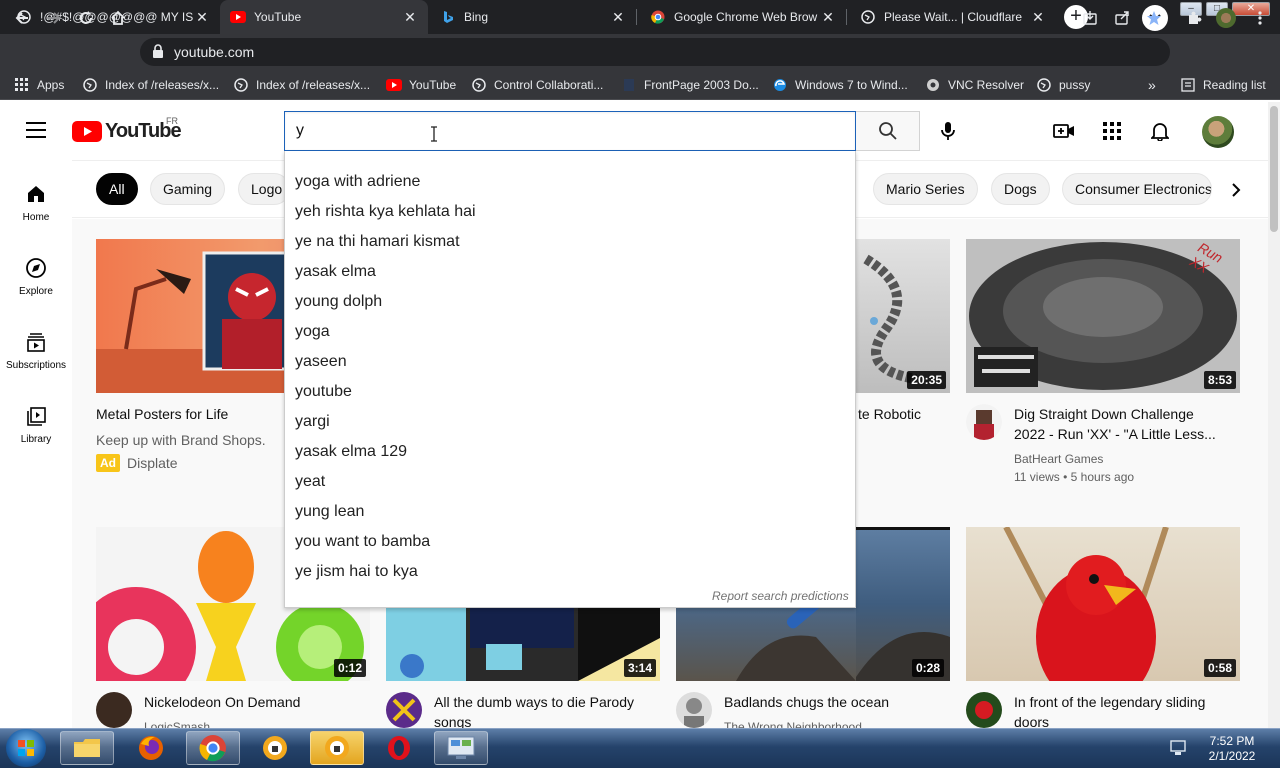 The image size is (1280, 772). What do you see at coordinates (36, 350) in the screenshot?
I see `guide-item-subscriptions: Subscriptions` at bounding box center [36, 350].